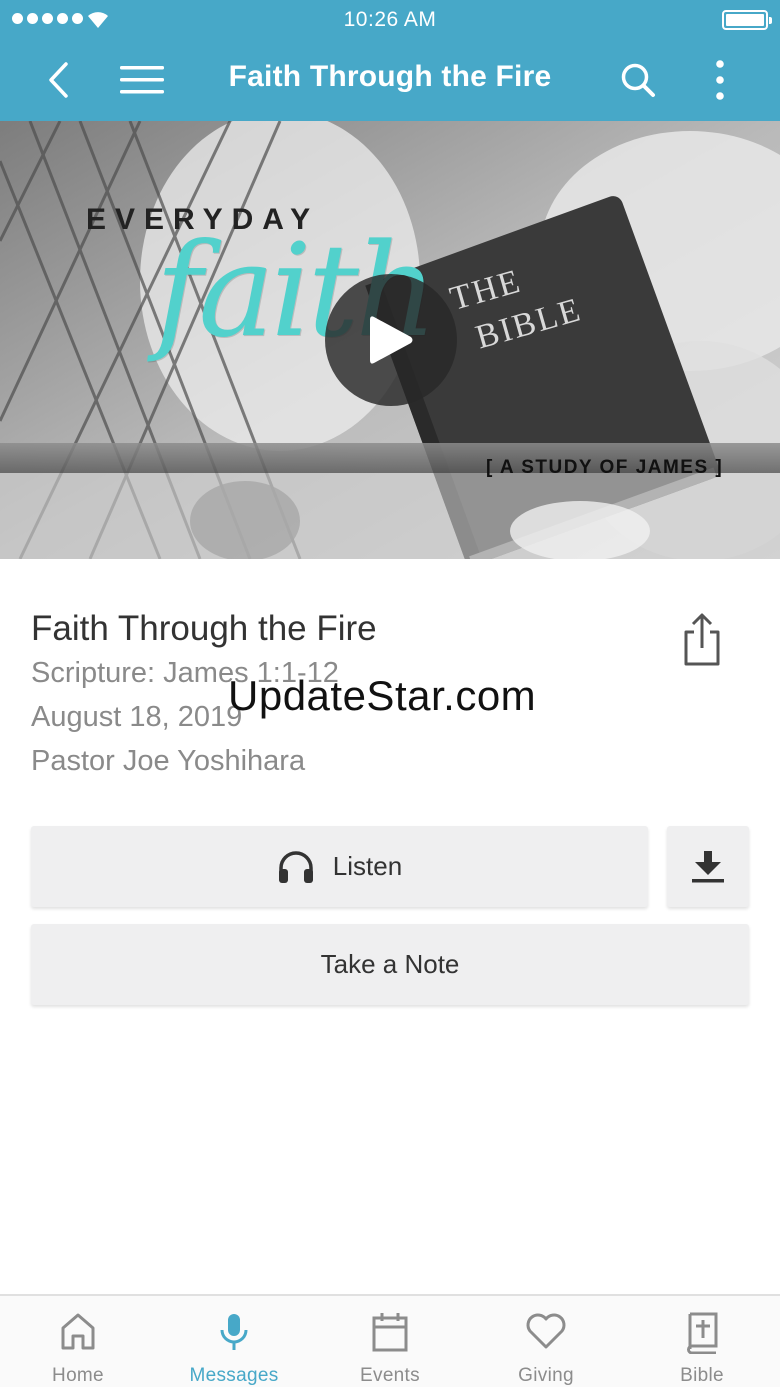  I want to click on tab-events: Events, so click(390, 1341).